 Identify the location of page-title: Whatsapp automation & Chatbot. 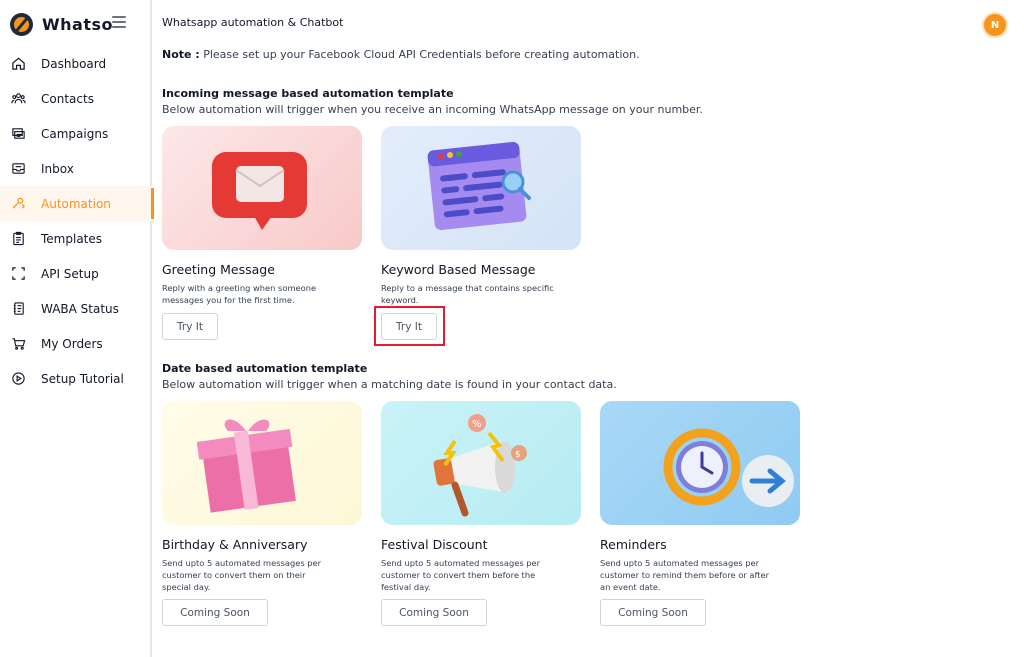
(253, 22).